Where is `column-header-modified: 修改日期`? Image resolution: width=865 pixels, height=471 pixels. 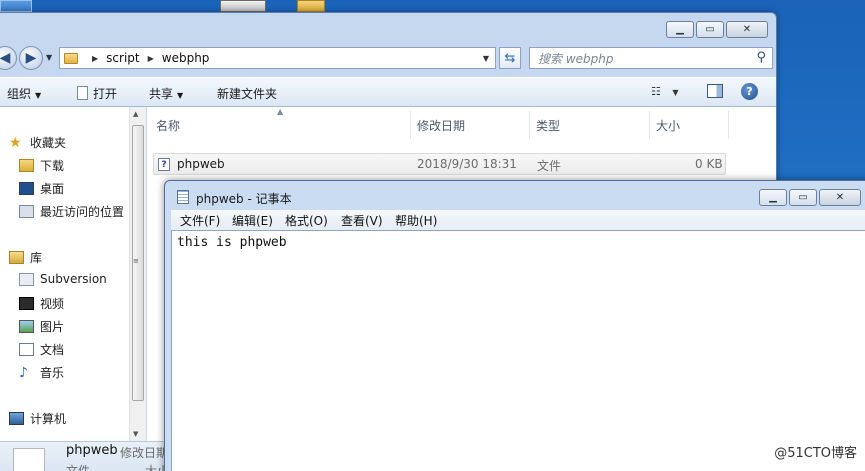 column-header-modified: 修改日期 is located at coordinates (441, 125).